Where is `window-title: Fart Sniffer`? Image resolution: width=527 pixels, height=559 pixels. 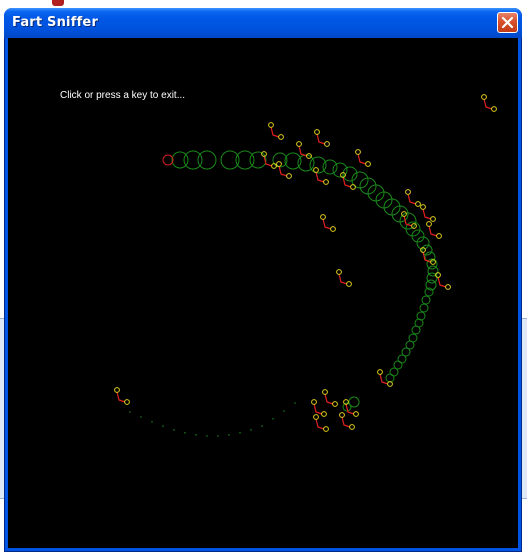
window-title: Fart Sniffer is located at coordinates (55, 22).